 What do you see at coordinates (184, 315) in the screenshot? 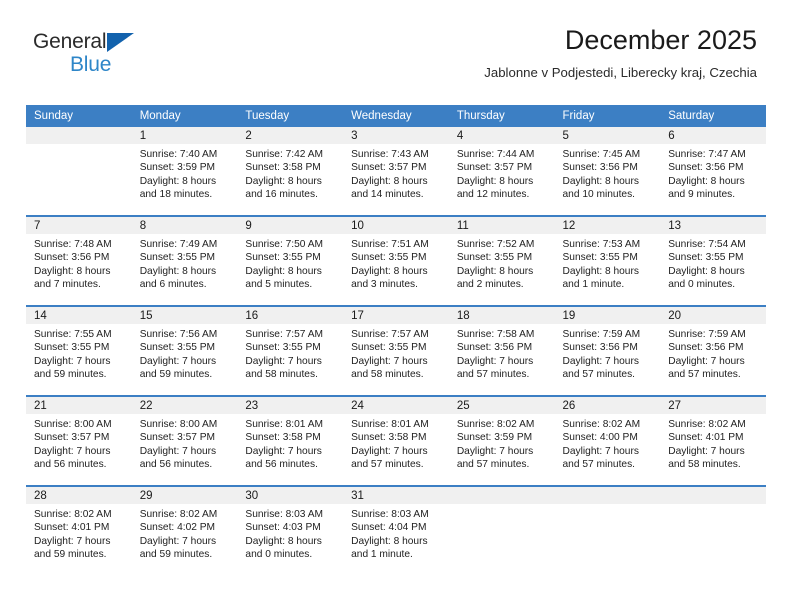
I see `day-number: 15` at bounding box center [184, 315].